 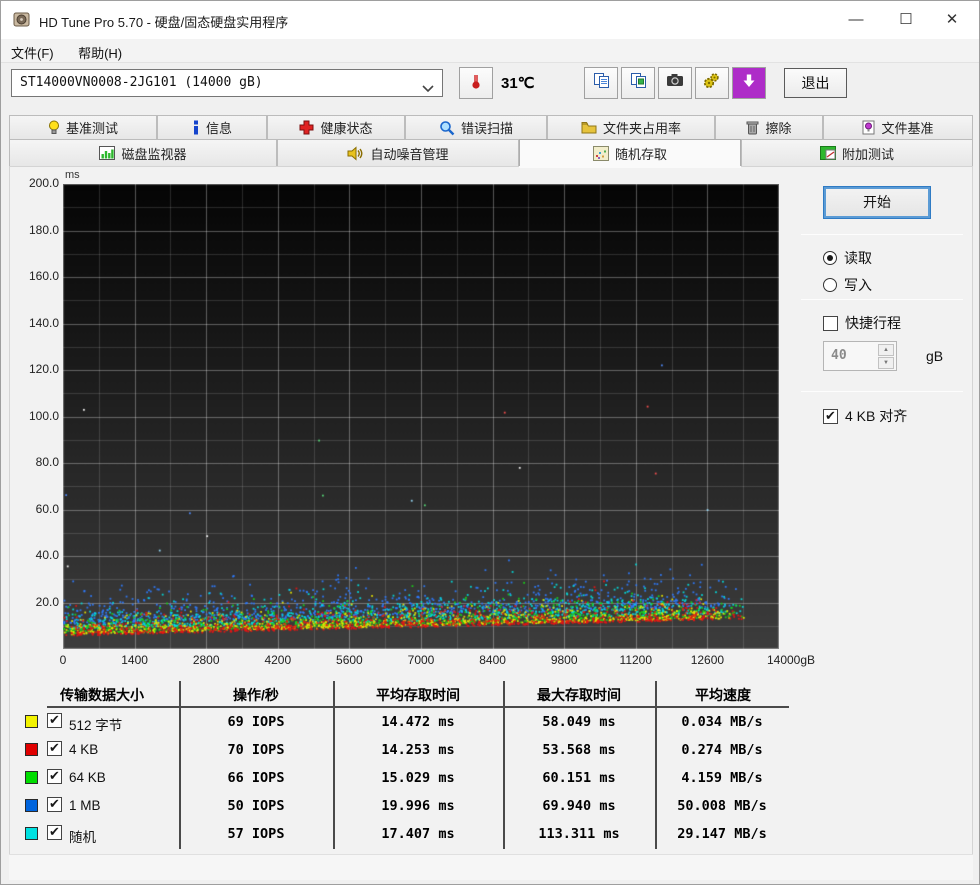 I want to click on cell-avg: 14.253 ms, so click(x=418, y=750).